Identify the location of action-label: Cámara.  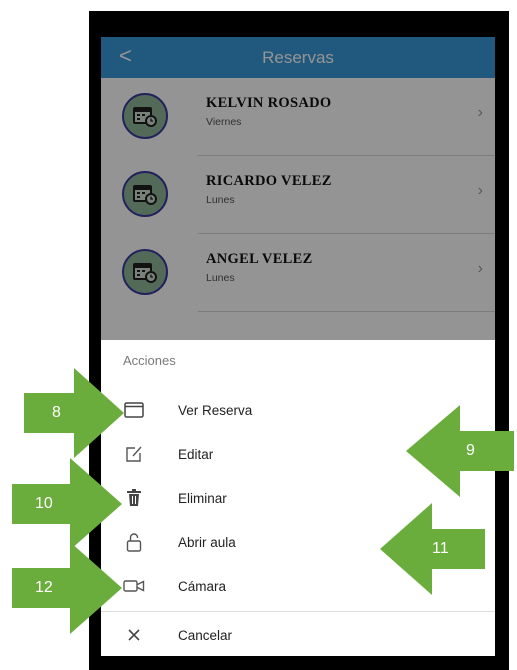
(202, 586).